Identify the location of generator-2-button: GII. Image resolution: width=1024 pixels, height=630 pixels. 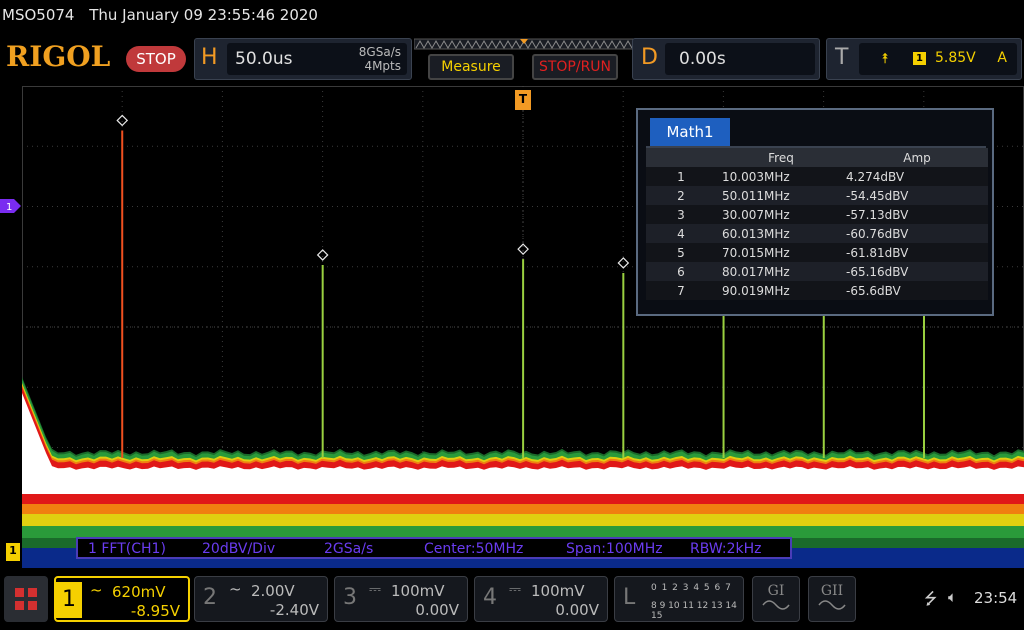
(832, 599).